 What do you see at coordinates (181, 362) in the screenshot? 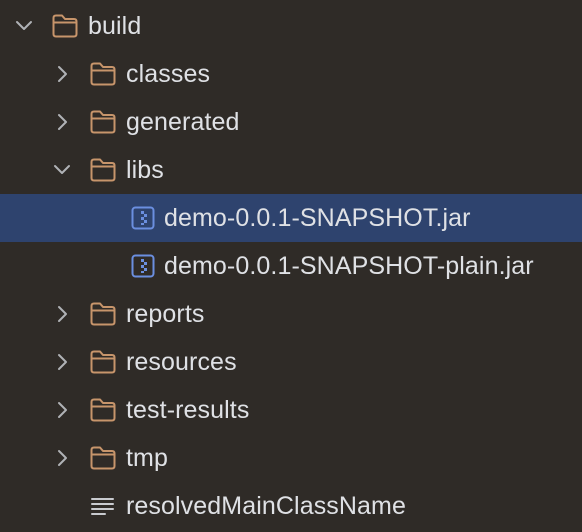
I see `tree-item-label: resources` at bounding box center [181, 362].